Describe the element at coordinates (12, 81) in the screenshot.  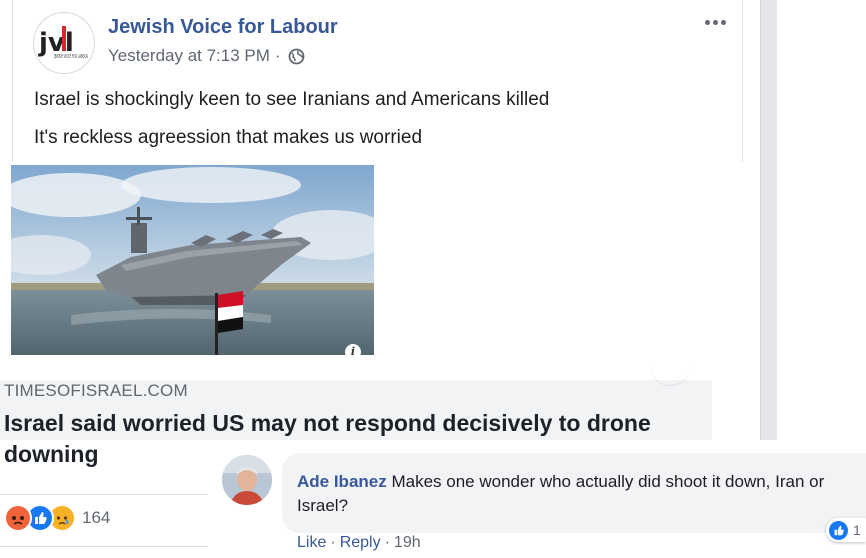
I see `card-border-left` at that location.